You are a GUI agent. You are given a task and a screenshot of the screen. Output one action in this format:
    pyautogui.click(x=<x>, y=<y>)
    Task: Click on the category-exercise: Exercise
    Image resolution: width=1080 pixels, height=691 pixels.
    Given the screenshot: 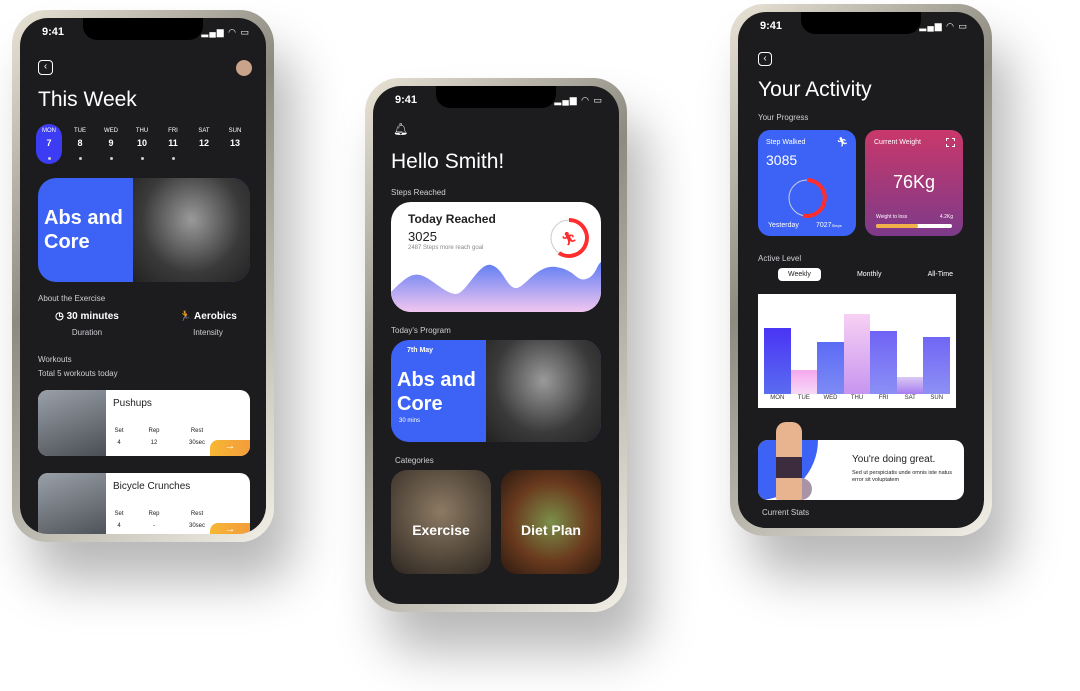 What is the action you would take?
    pyautogui.click(x=441, y=522)
    